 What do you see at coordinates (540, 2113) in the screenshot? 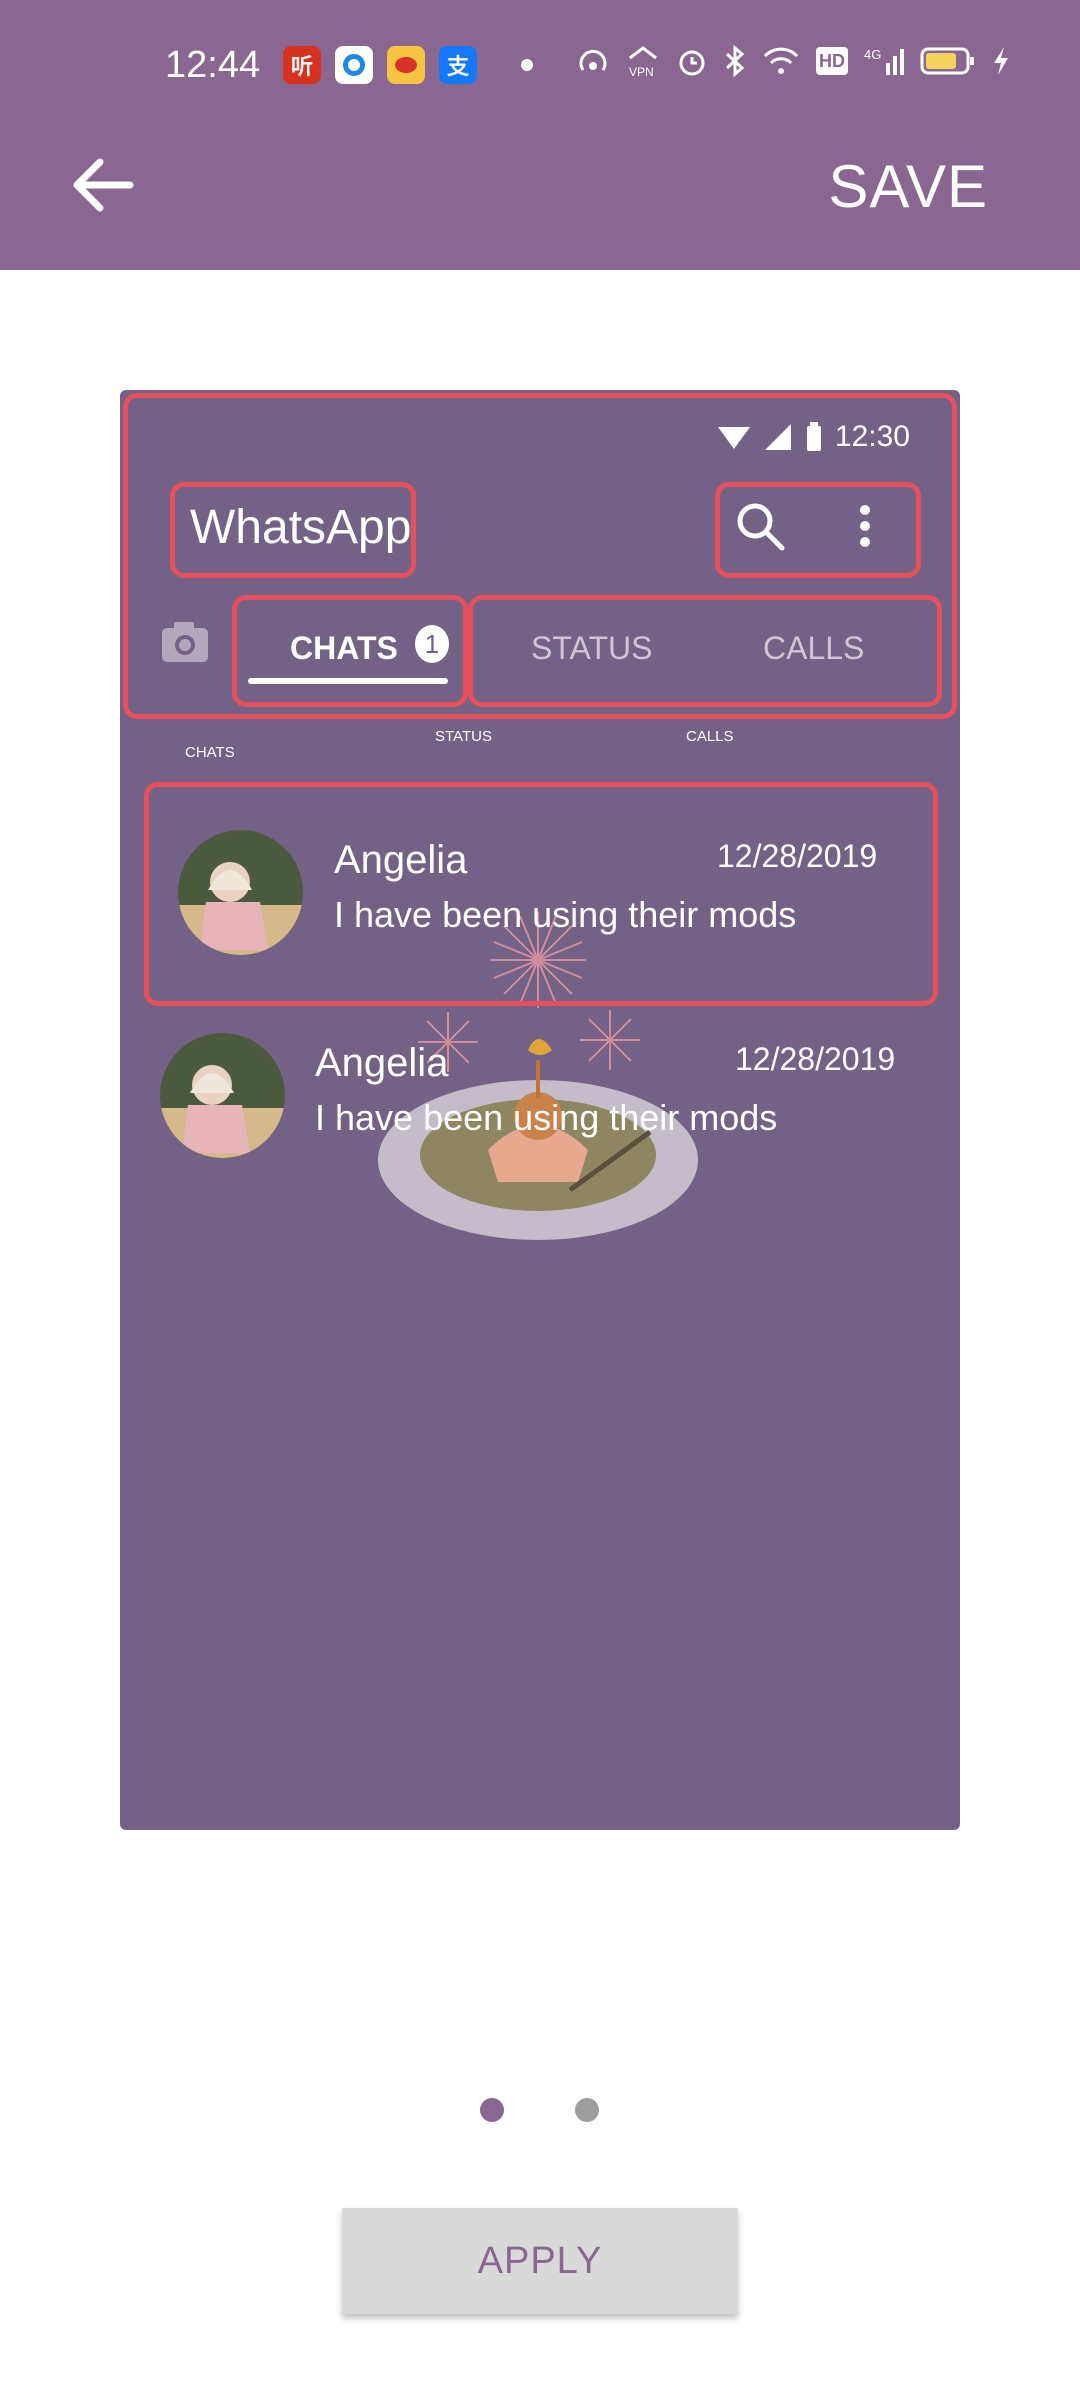
I see `page-indicator` at bounding box center [540, 2113].